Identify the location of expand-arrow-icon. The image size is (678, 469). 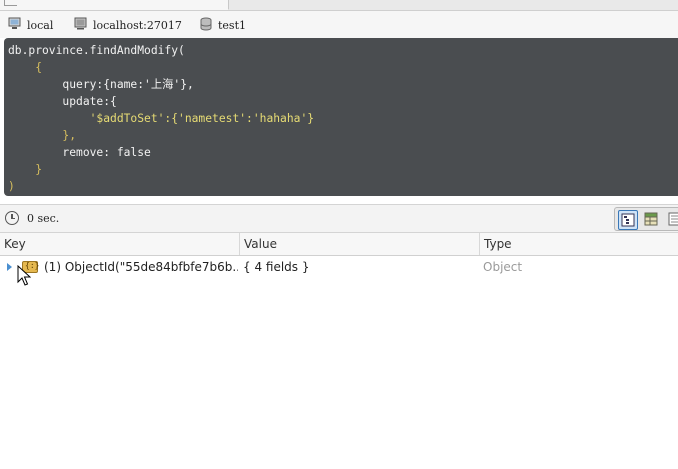
(9, 267).